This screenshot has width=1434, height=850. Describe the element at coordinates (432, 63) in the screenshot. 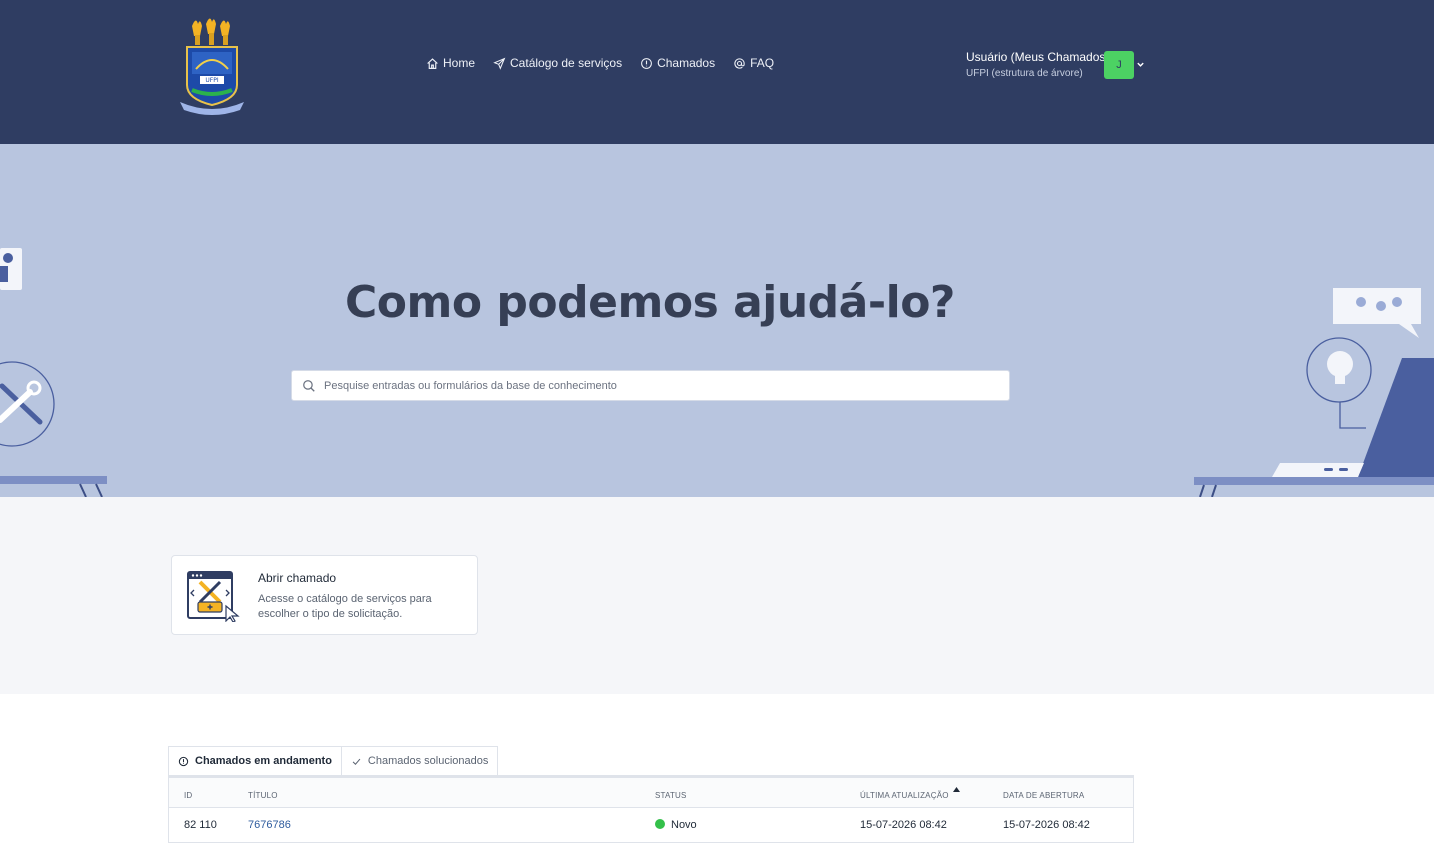

I see `home-icon` at that location.